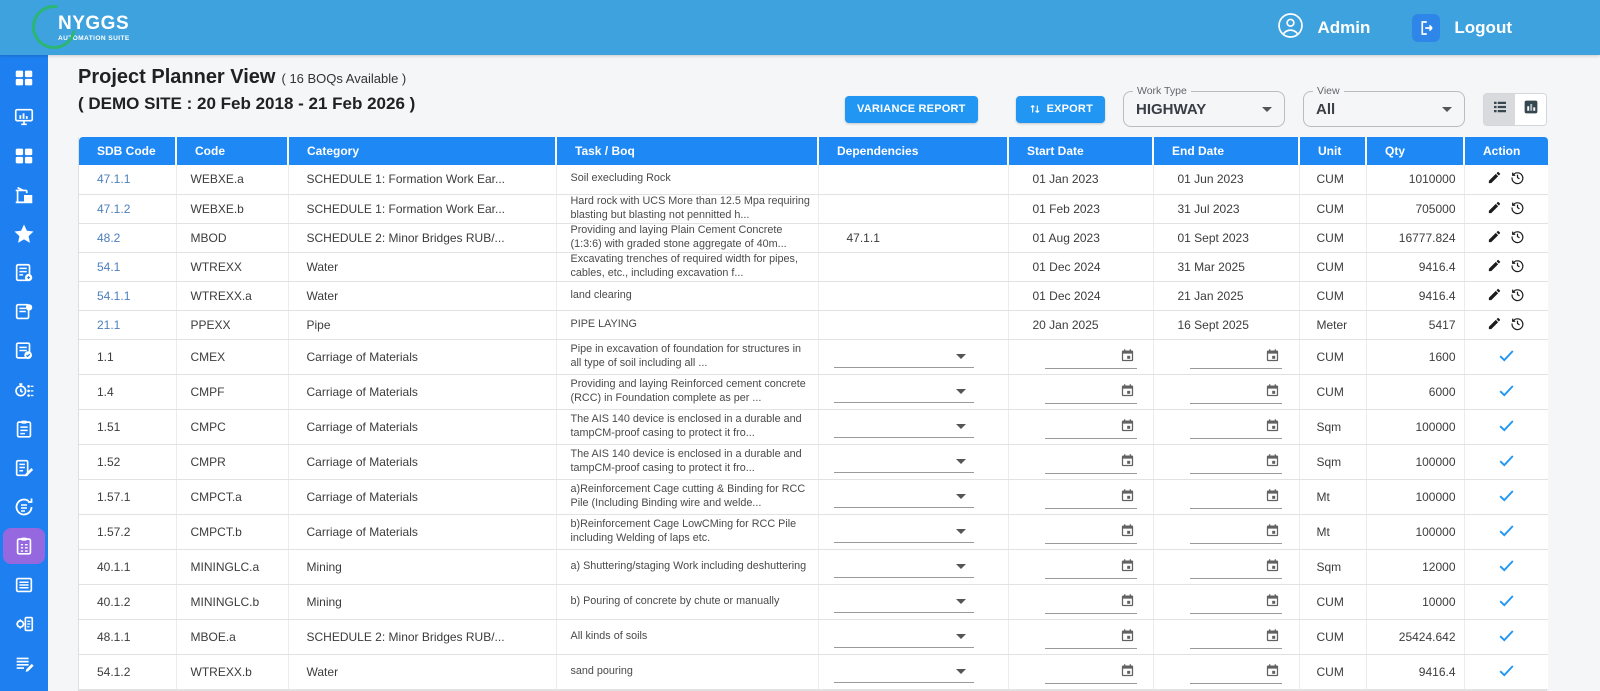 This screenshot has height=691, width=1600. I want to click on start-date-cell: 20 Jan 2025, so click(1081, 325).